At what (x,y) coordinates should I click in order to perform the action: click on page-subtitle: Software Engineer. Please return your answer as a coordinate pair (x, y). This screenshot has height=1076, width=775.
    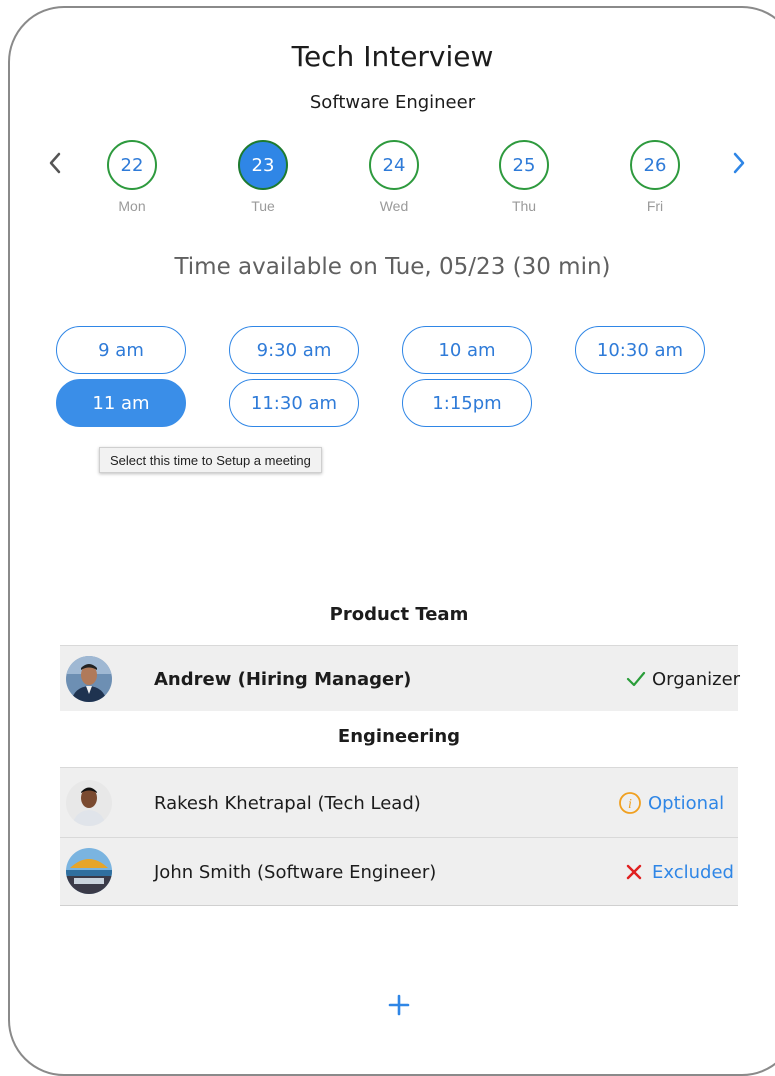
    Looking at the image, I should click on (392, 102).